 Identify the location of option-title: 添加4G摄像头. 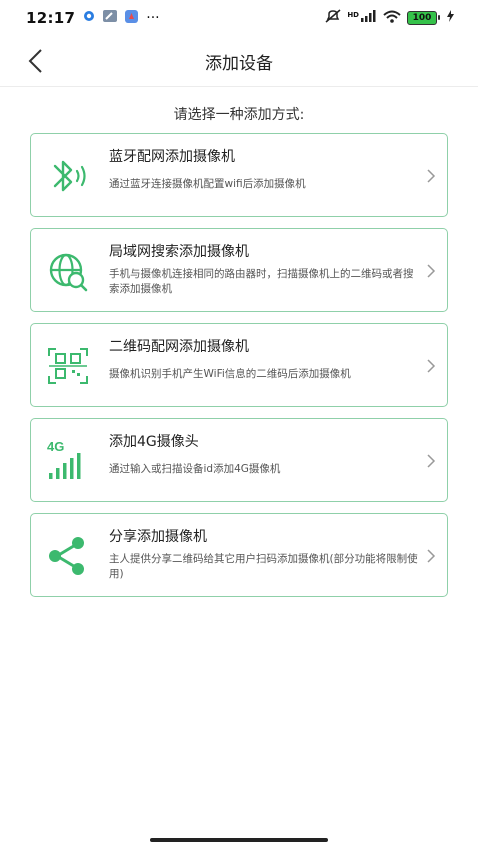
(154, 442).